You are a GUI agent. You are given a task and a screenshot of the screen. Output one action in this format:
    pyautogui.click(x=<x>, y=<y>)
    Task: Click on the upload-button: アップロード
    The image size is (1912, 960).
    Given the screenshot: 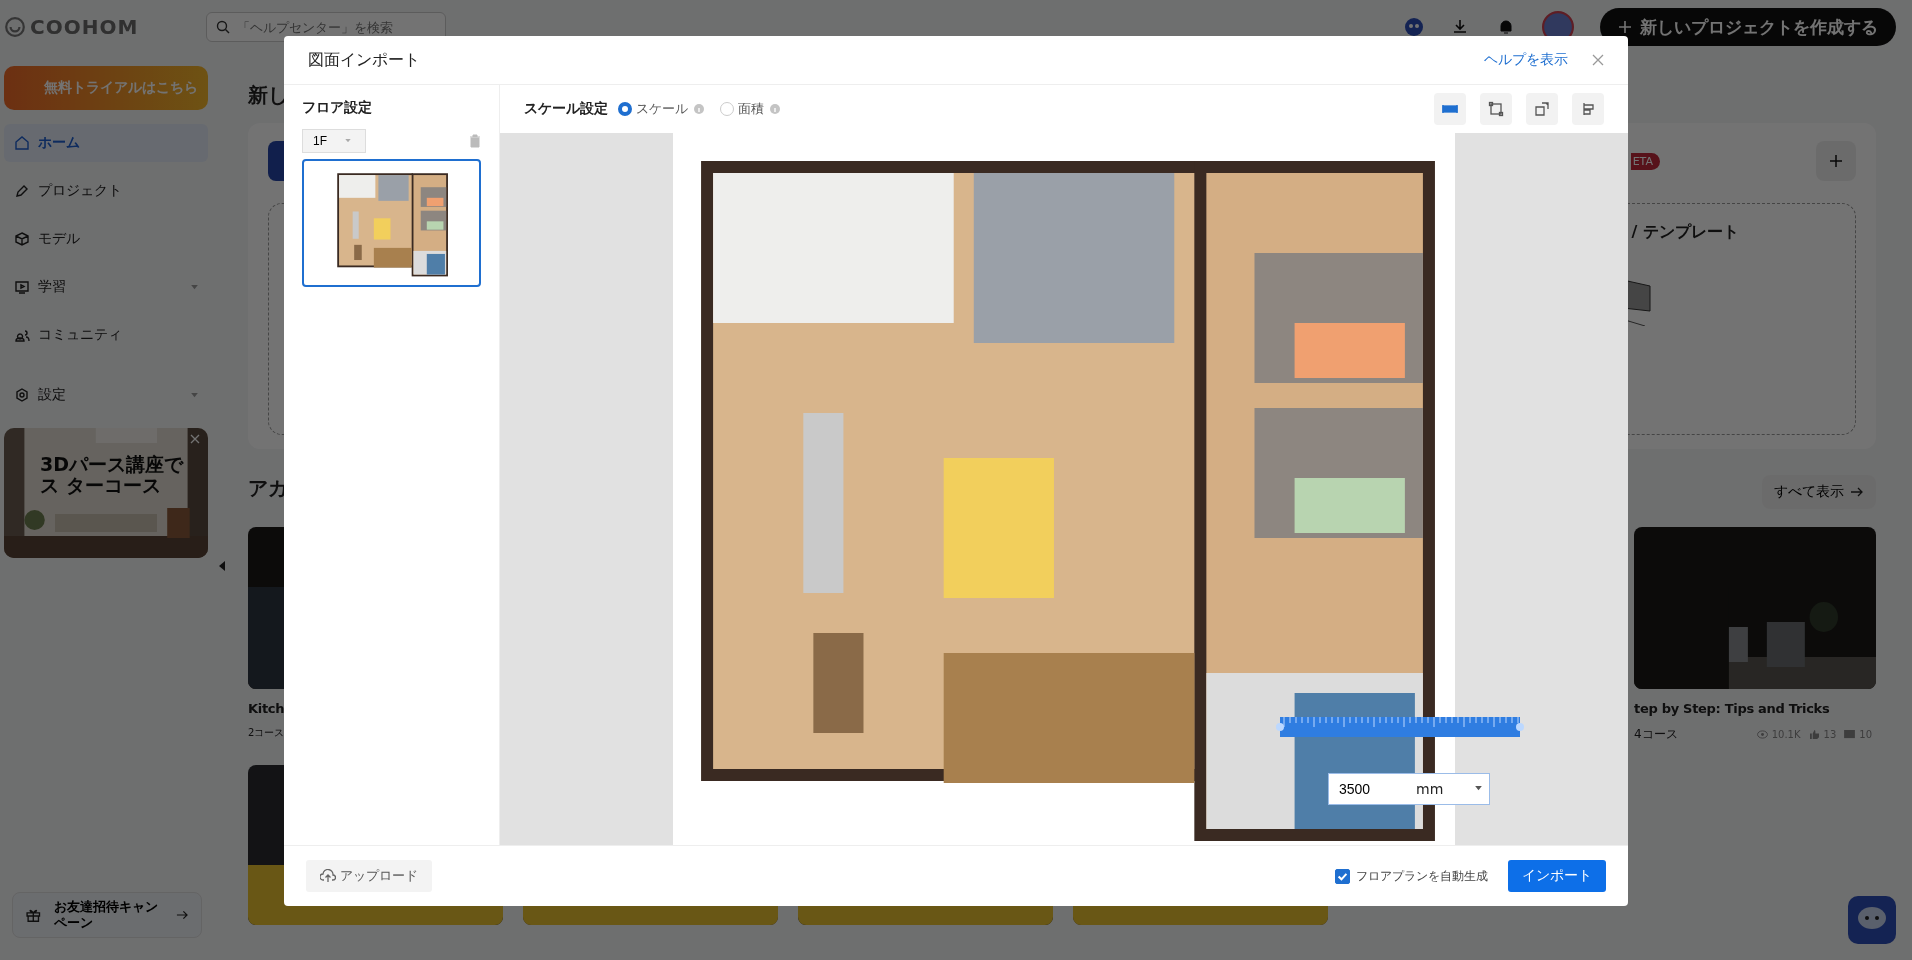 What is the action you would take?
    pyautogui.click(x=369, y=876)
    